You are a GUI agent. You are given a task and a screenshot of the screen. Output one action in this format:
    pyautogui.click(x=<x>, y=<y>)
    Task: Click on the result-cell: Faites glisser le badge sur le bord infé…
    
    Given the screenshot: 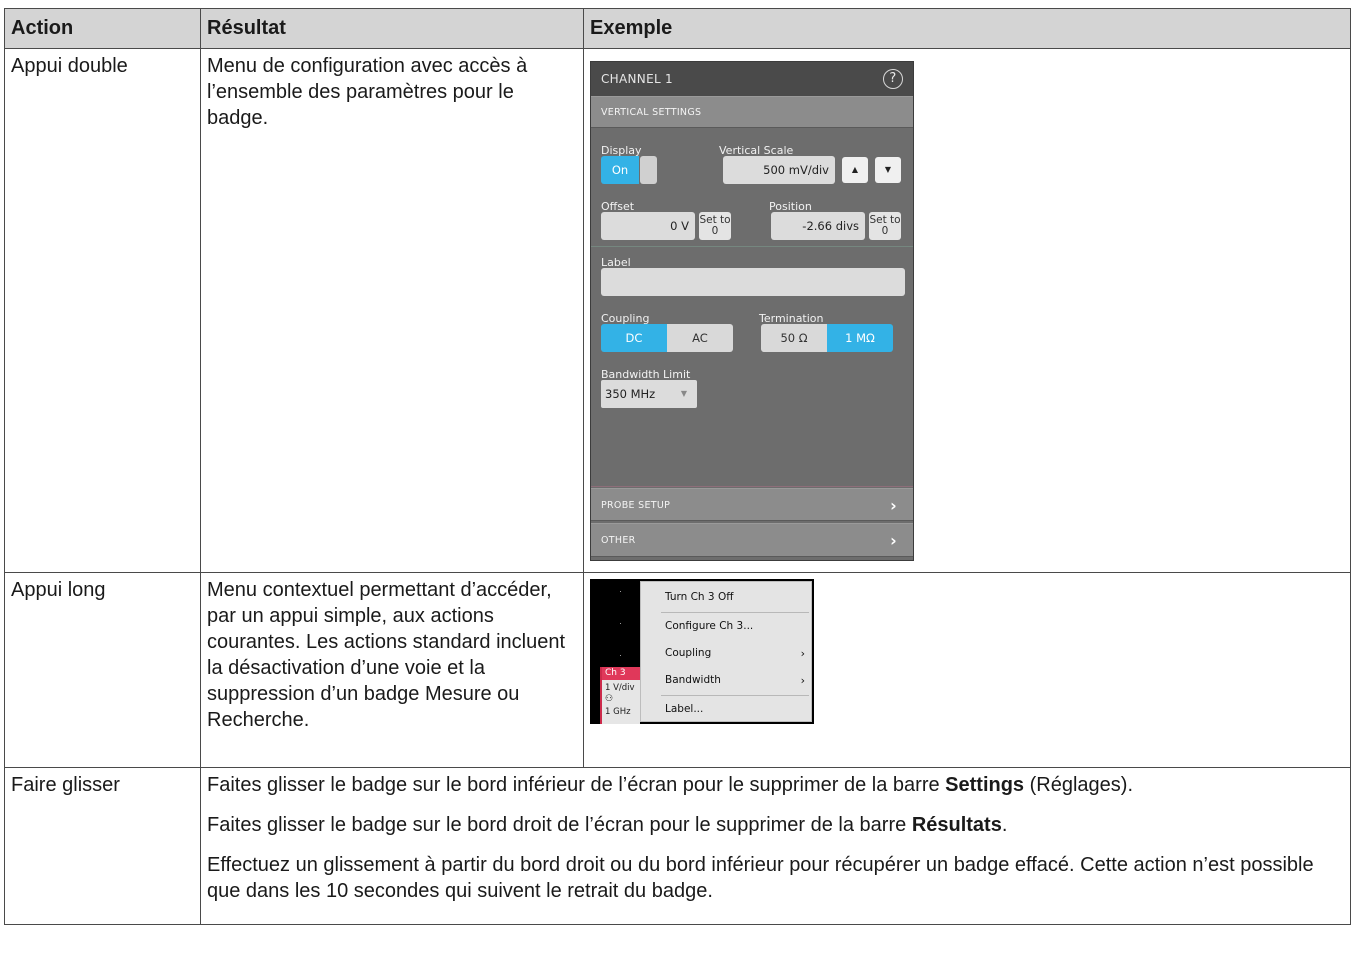 What is the action you would take?
    pyautogui.click(x=775, y=846)
    